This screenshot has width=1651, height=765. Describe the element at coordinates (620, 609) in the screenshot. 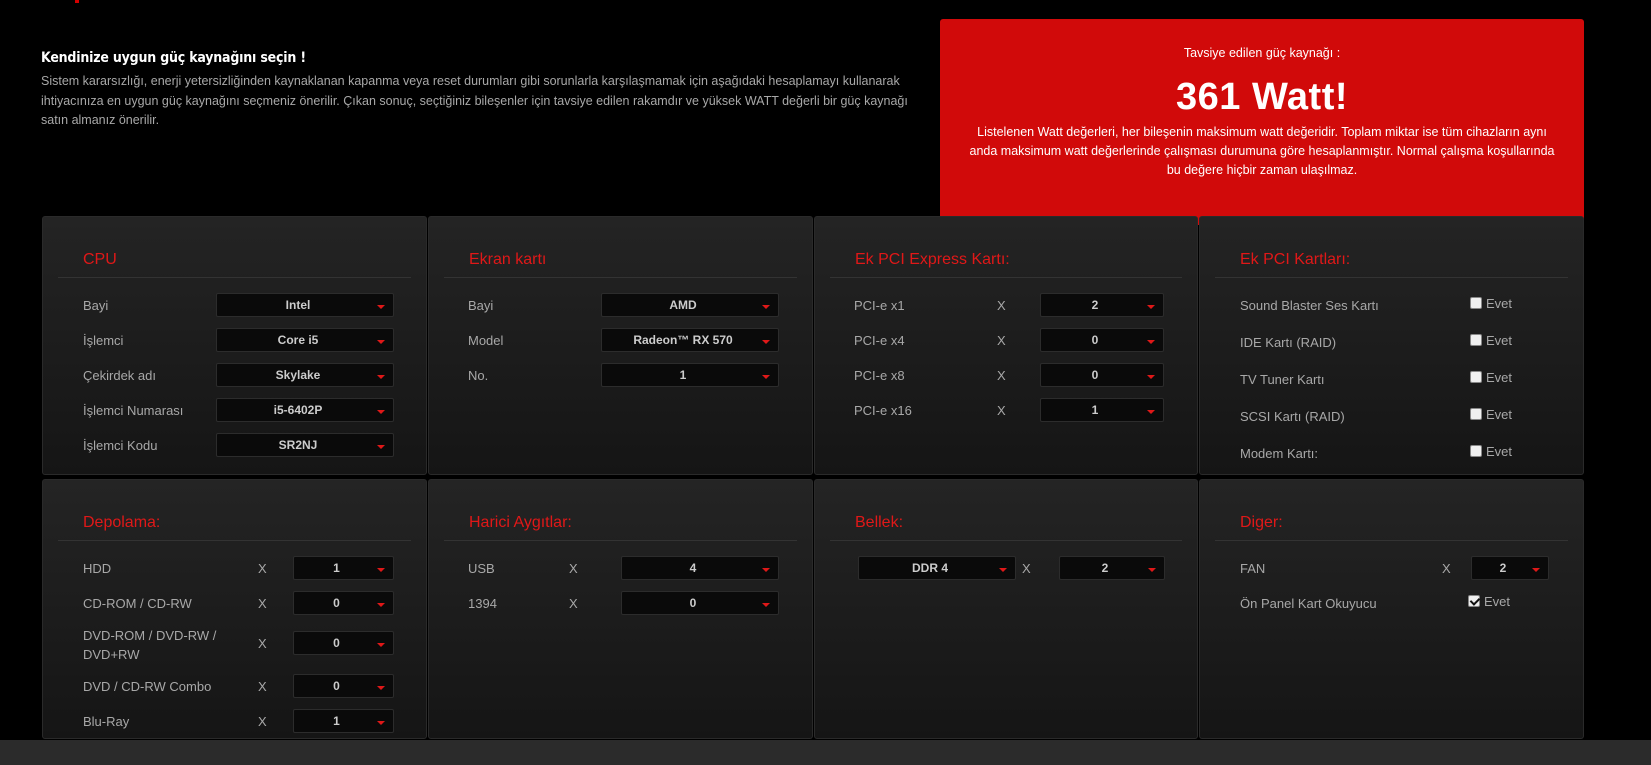

I see `external-panel: Harici Aygıtlar: USB X 4 1394 X 0` at that location.